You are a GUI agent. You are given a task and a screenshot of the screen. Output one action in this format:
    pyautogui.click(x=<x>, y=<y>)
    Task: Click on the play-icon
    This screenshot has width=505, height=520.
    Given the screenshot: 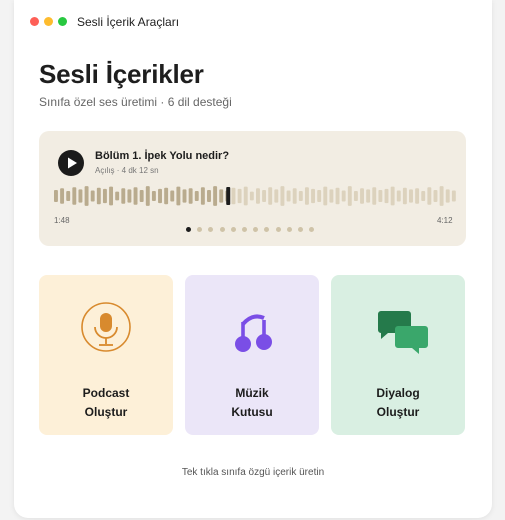 What is the action you would take?
    pyautogui.click(x=72, y=163)
    